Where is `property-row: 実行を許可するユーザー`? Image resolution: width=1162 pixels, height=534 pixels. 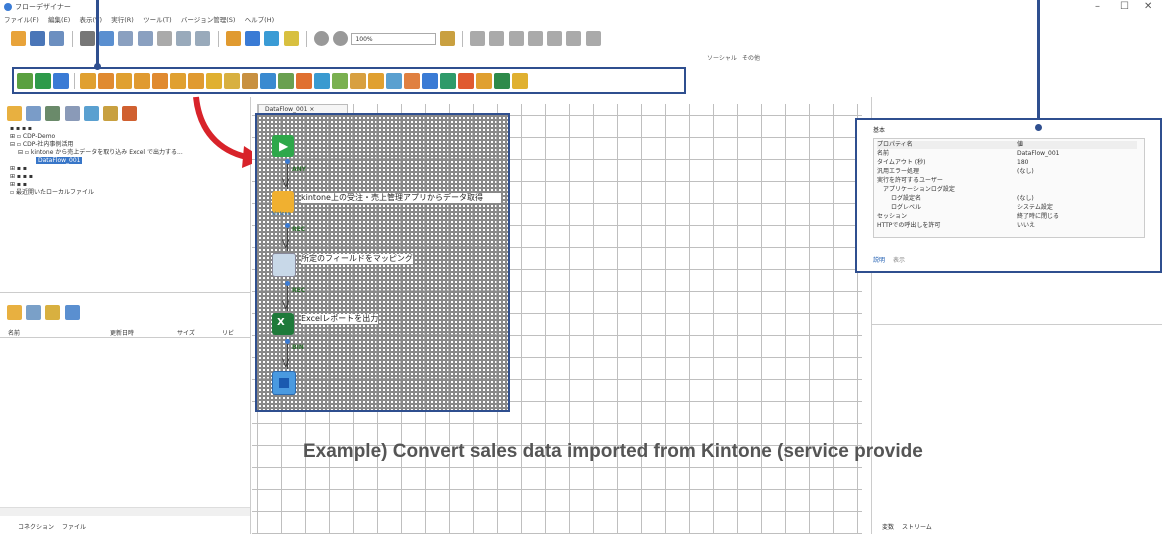
property-row: 実行を許可するユーザー is located at coordinates (1007, 181).